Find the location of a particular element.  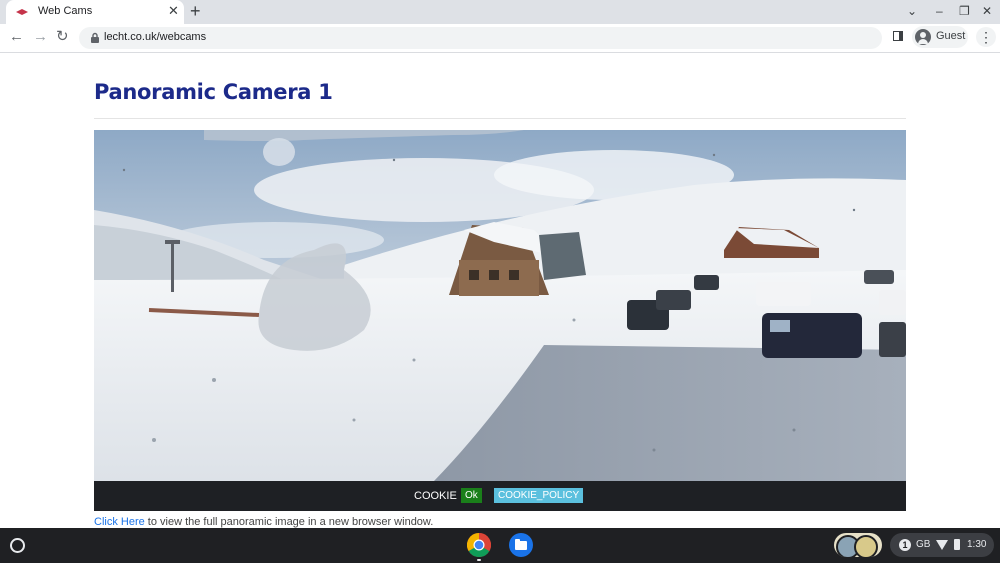

profile-button: Guest is located at coordinates (940, 37).